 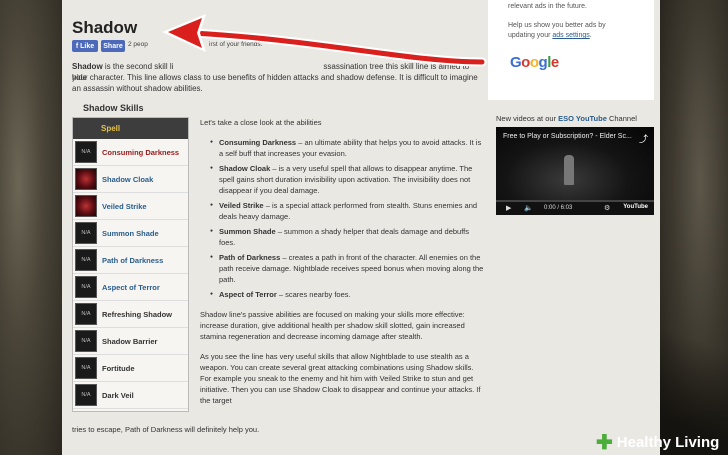 What do you see at coordinates (140, 152) in the screenshot?
I see `skill-label: Consuming Darkness` at bounding box center [140, 152].